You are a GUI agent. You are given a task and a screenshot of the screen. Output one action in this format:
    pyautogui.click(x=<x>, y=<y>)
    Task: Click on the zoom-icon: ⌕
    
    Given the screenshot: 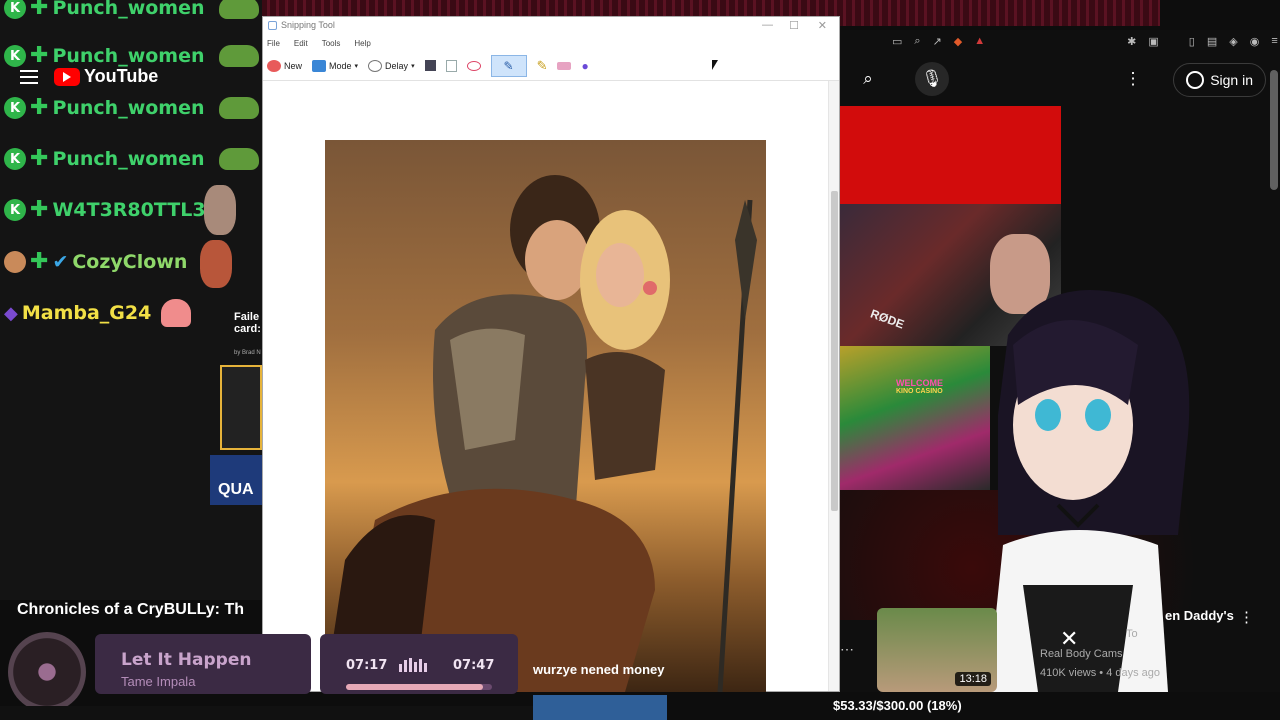 What is the action you would take?
    pyautogui.click(x=917, y=41)
    